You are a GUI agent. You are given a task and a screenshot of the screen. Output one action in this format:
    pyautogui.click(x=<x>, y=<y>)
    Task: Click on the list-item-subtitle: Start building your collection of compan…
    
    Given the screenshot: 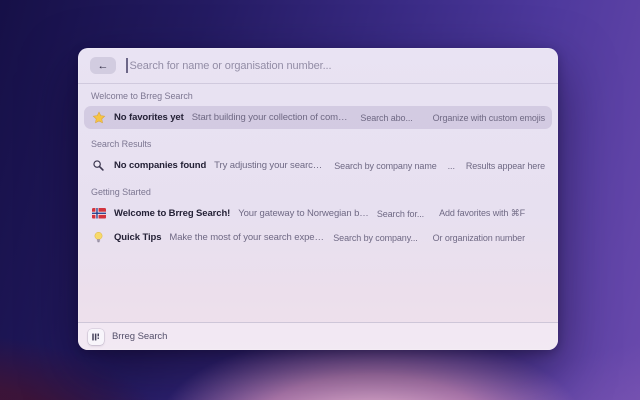 What is the action you would take?
    pyautogui.click(x=272, y=117)
    